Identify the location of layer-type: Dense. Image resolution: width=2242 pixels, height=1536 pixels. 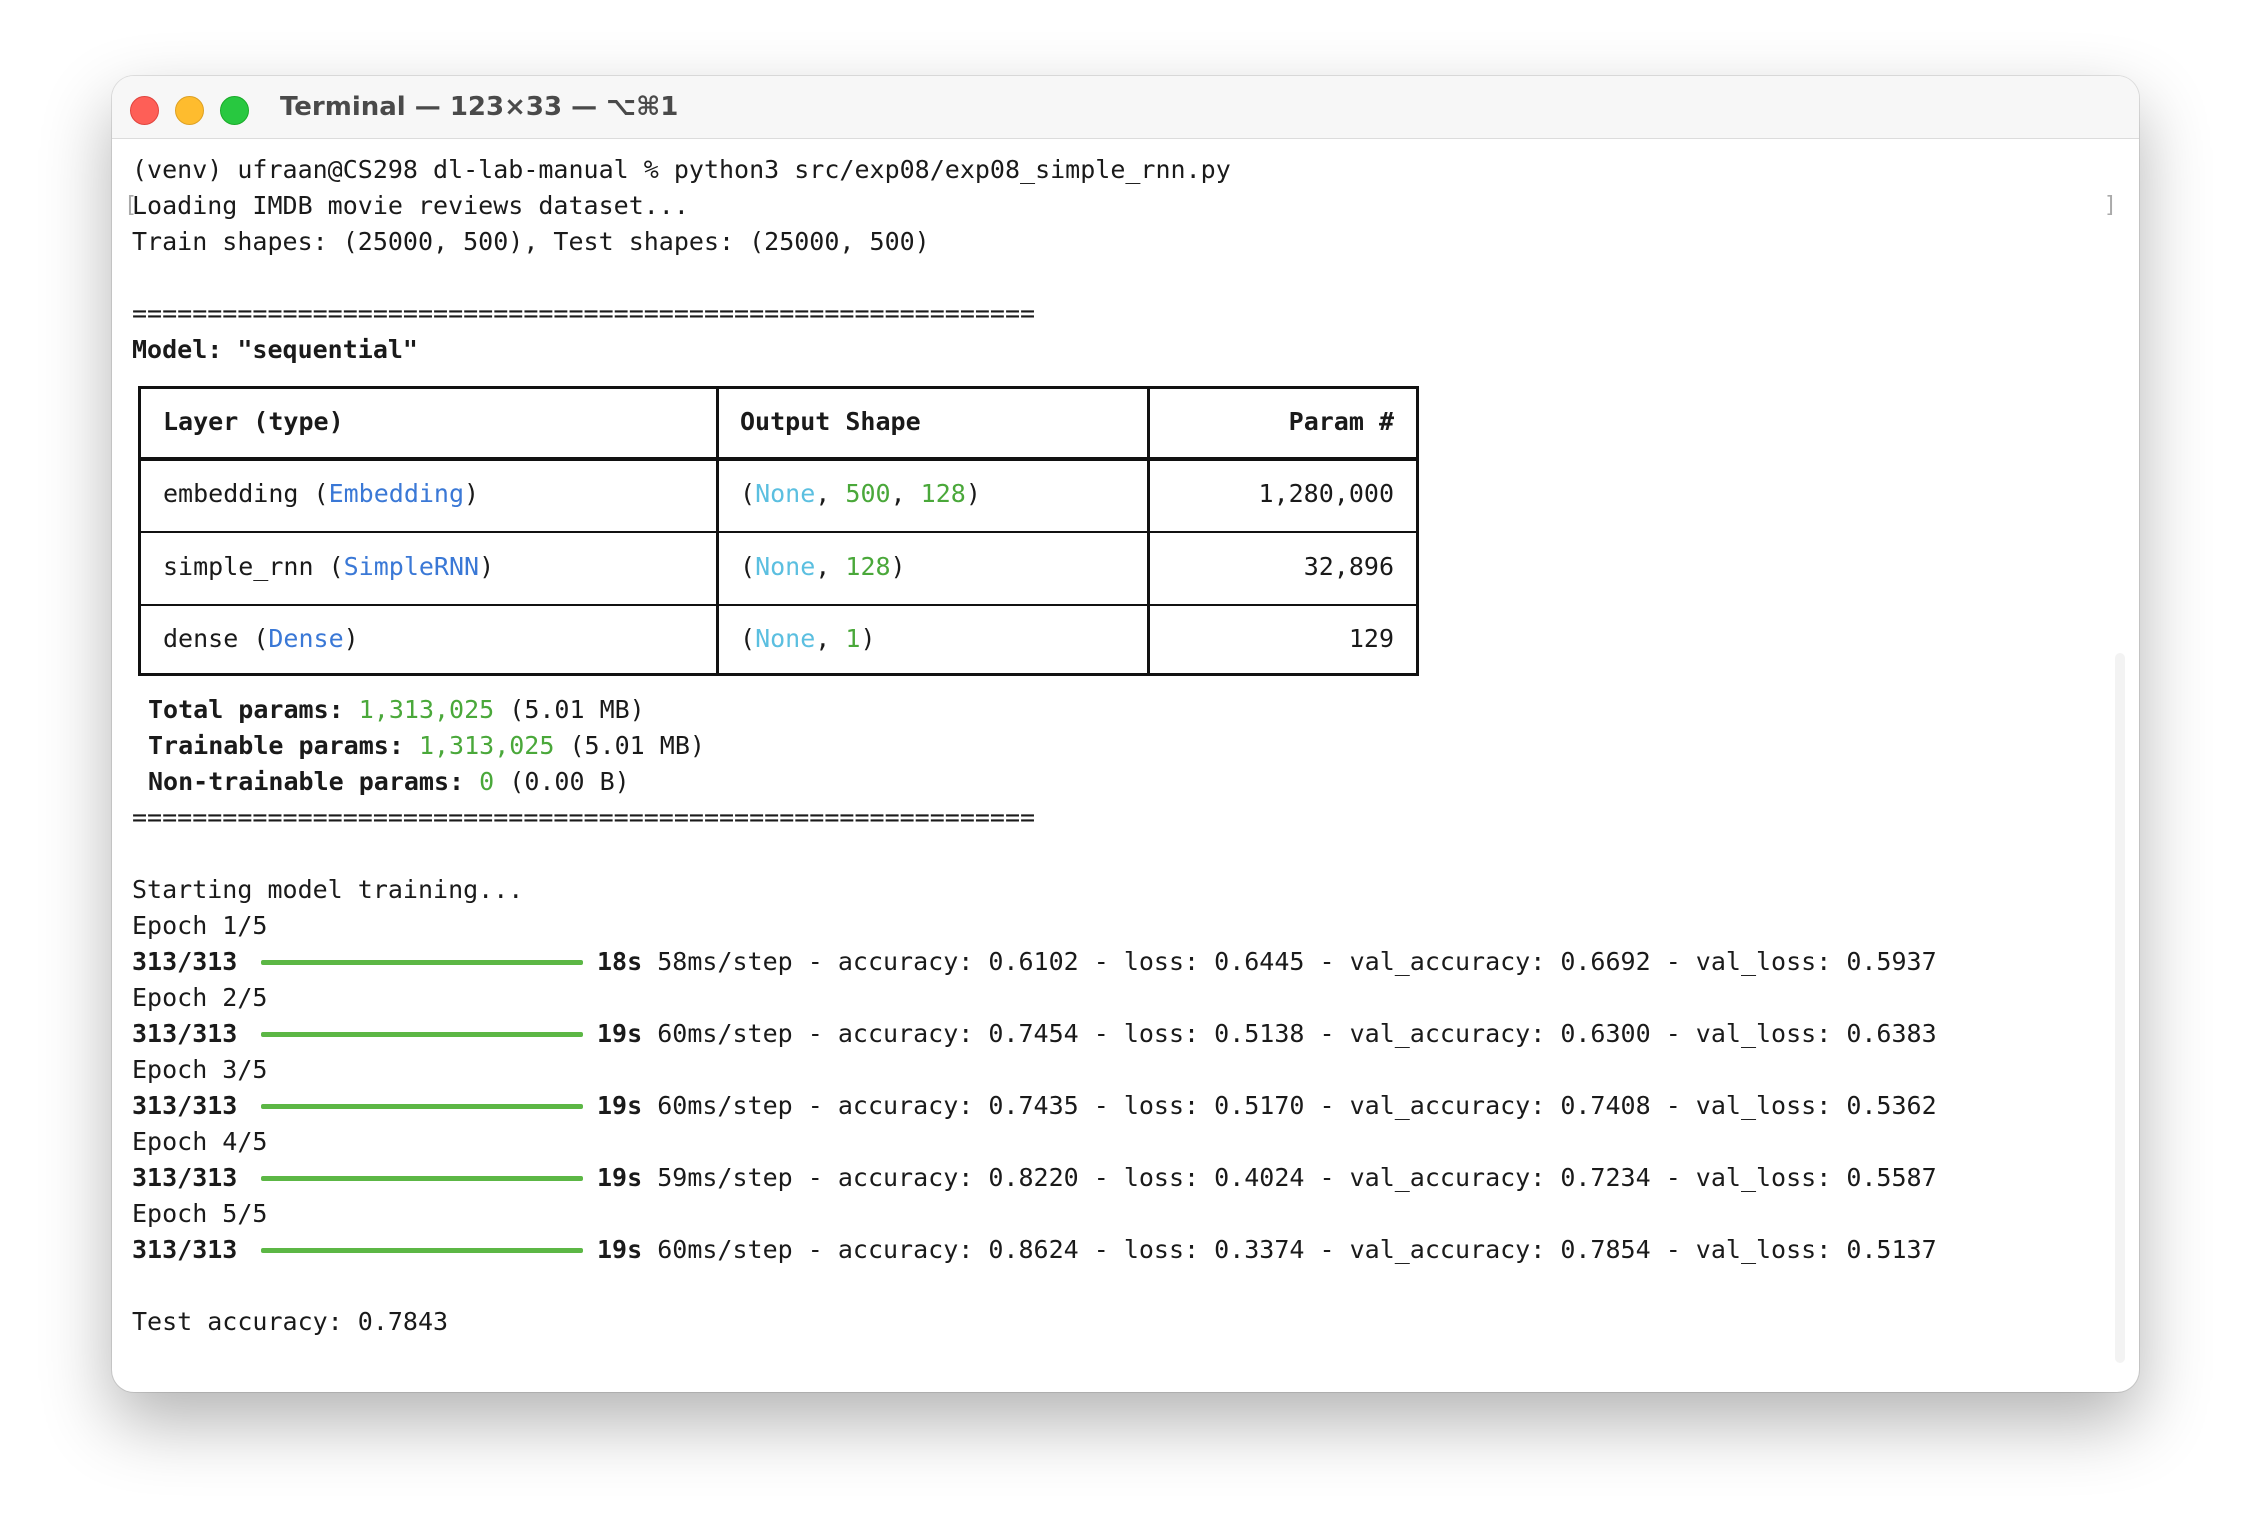
(306, 638).